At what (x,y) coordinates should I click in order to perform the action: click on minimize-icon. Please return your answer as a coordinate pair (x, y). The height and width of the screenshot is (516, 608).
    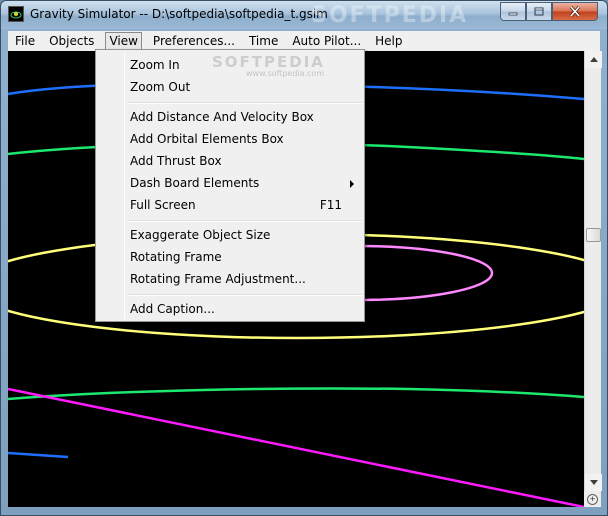
    Looking at the image, I should click on (513, 13).